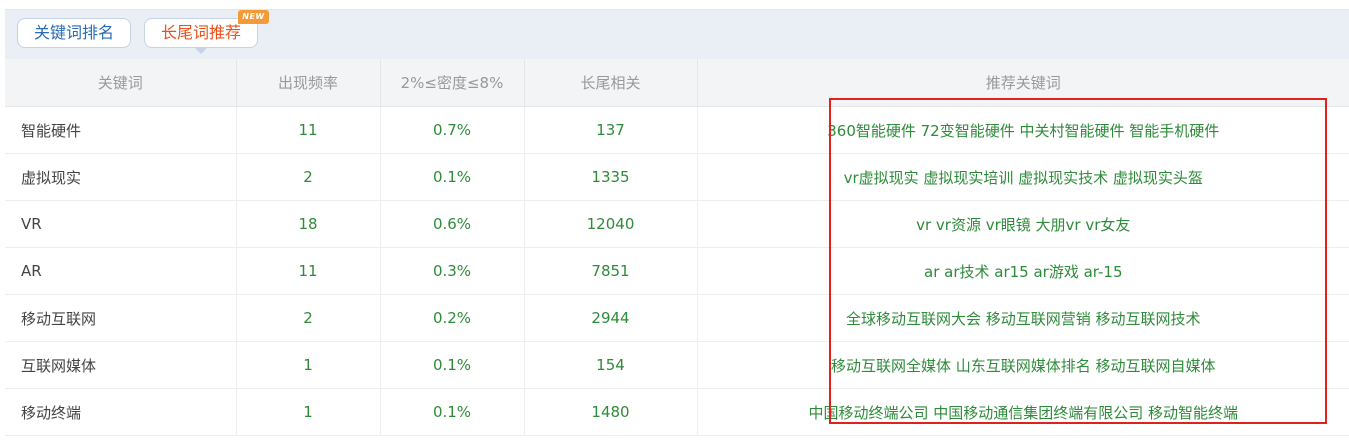  What do you see at coordinates (121, 130) in the screenshot?
I see `cell-keyword: 智能硬件` at bounding box center [121, 130].